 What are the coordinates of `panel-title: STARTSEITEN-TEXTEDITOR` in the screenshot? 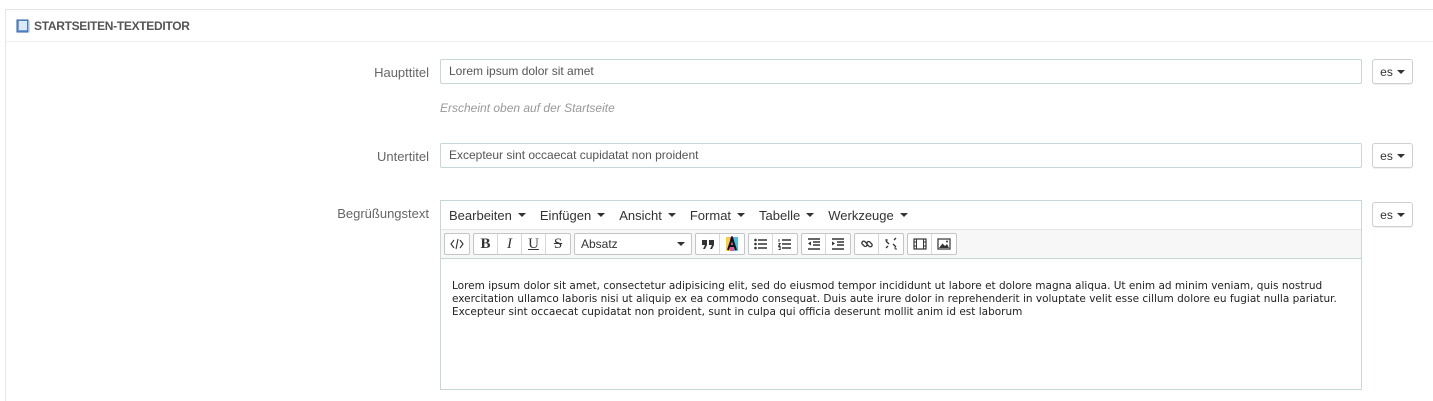 It's located at (112, 25).